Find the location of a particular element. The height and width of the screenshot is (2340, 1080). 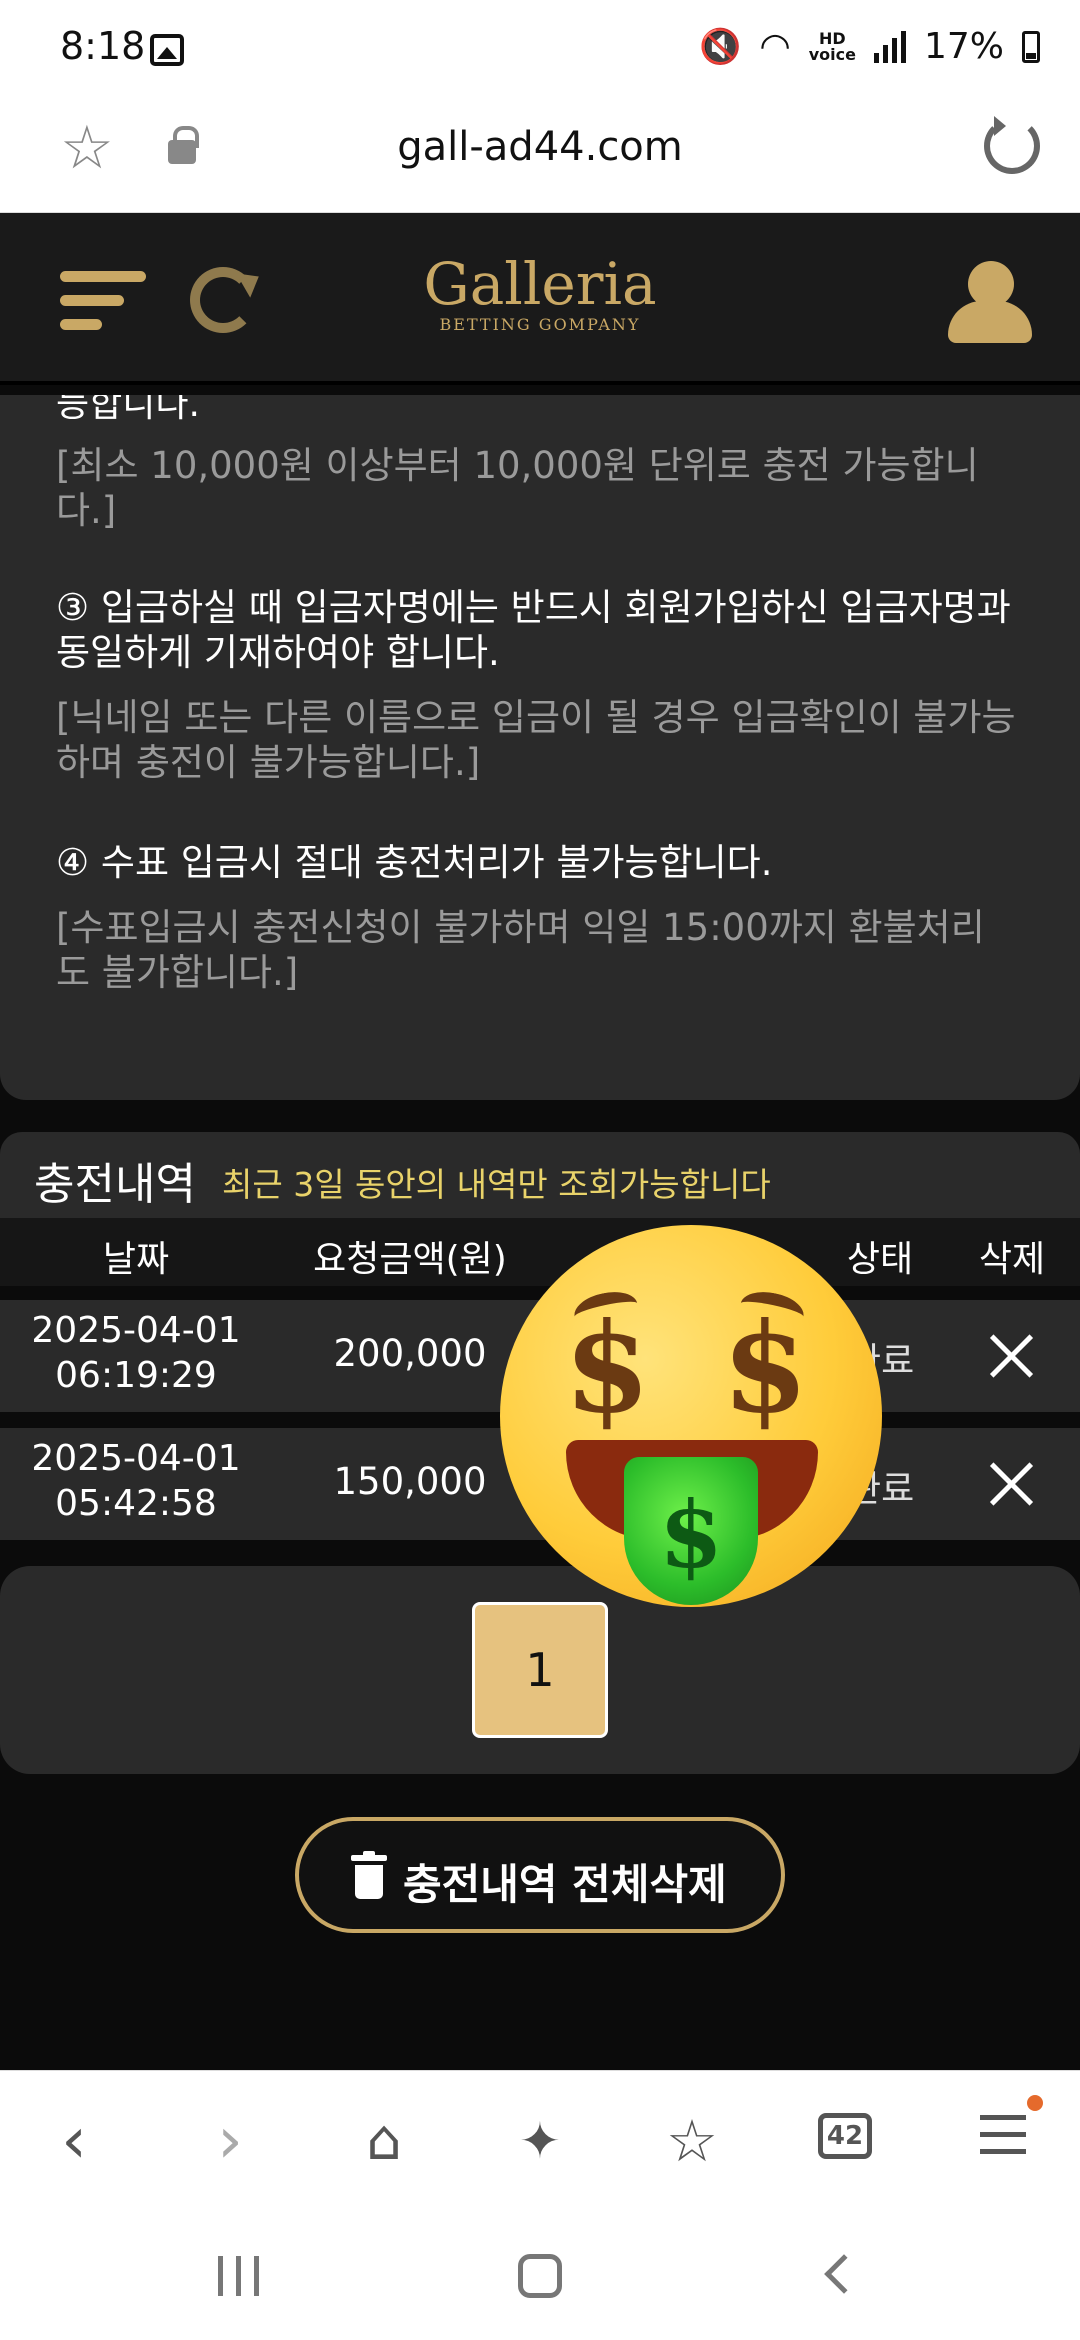

row-time: 06:19:29 is located at coordinates (136, 1375).